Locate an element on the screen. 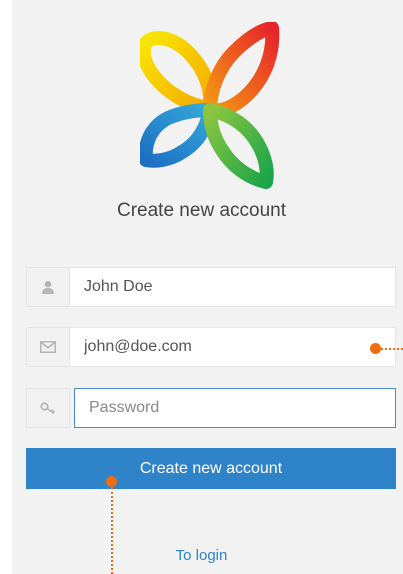  name-input is located at coordinates (233, 287).